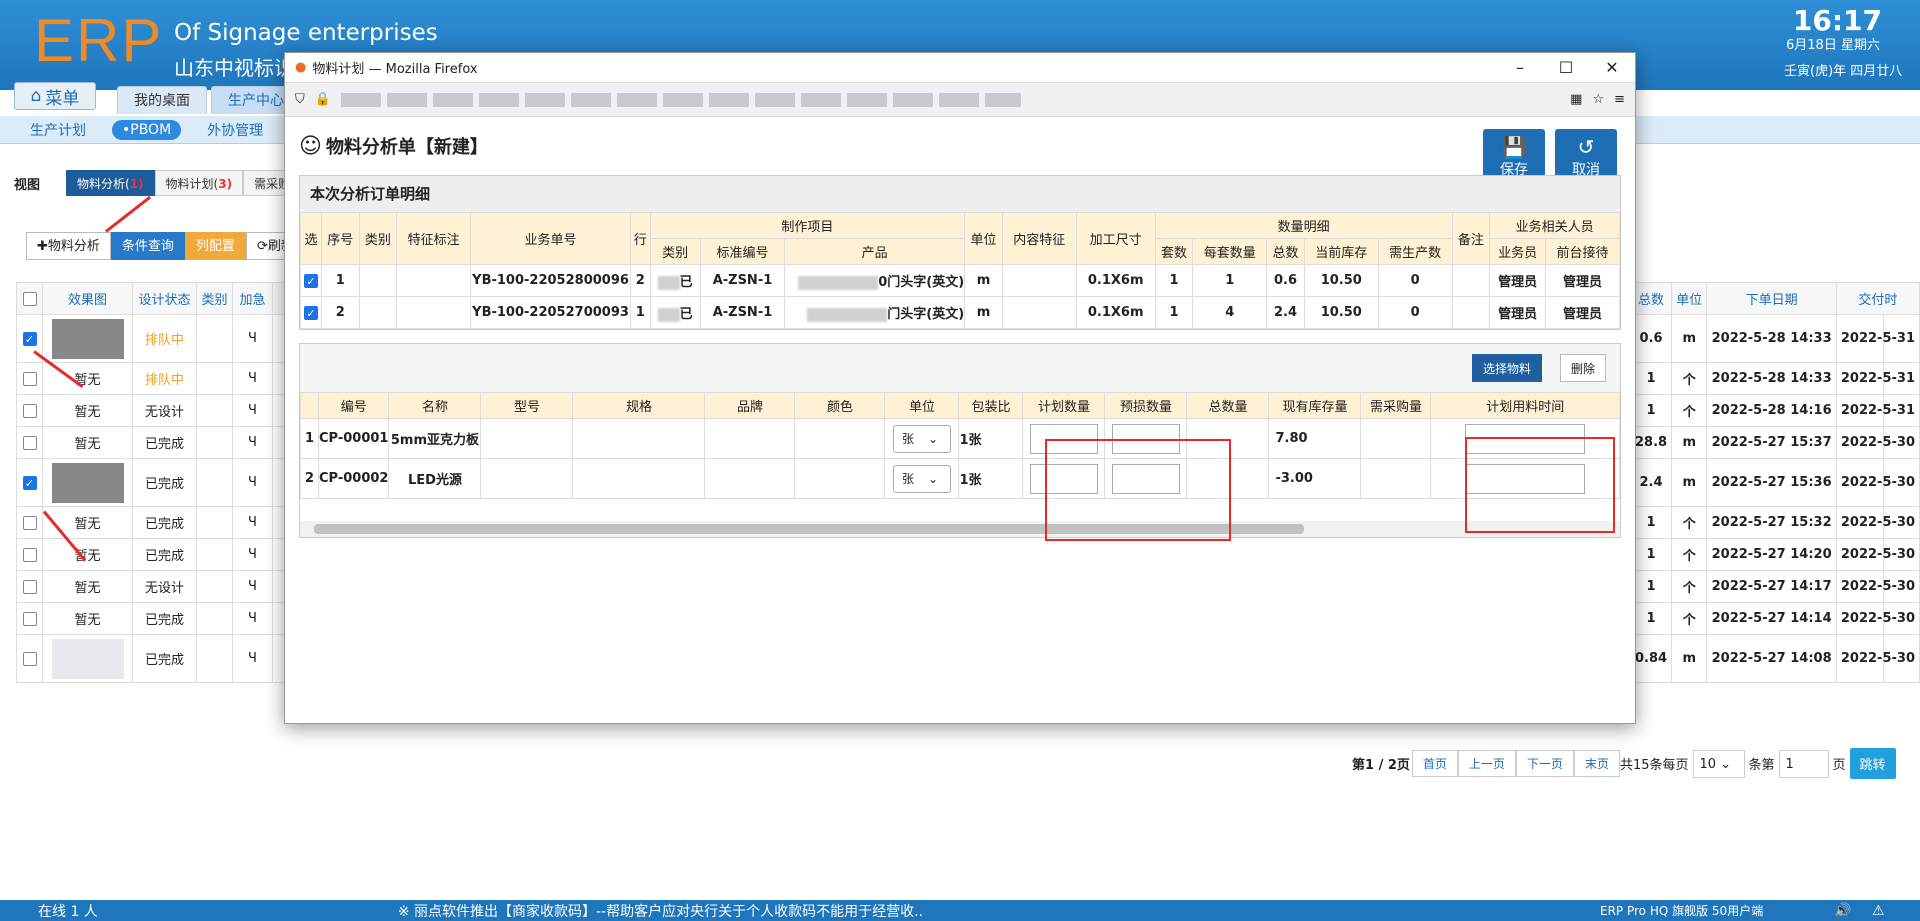 The width and height of the screenshot is (1920, 921). I want to click on query-button: 条件查询, so click(147, 246).